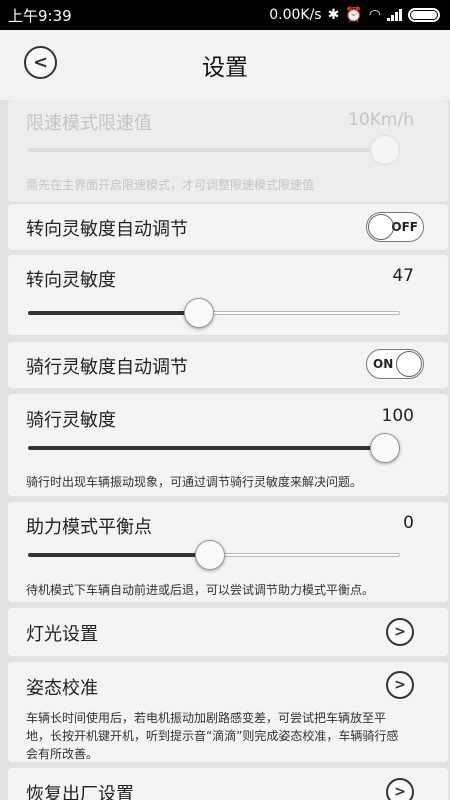 This screenshot has width=450, height=800. What do you see at coordinates (397, 416) in the screenshot?
I see `riding-sensitivity-value: 100` at bounding box center [397, 416].